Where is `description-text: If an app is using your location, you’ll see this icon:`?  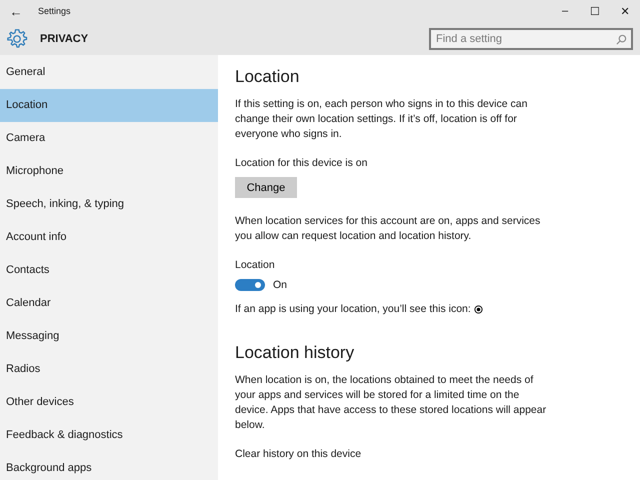
description-text: If an app is using your location, you’ll see this icon: is located at coordinates (353, 309).